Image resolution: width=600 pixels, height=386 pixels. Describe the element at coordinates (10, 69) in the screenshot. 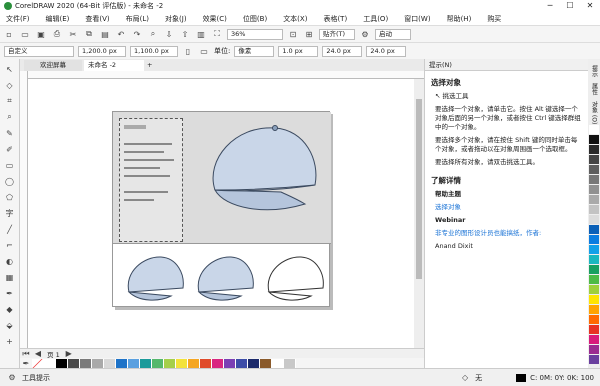

I see `pick-tool-icon: ↖` at that location.